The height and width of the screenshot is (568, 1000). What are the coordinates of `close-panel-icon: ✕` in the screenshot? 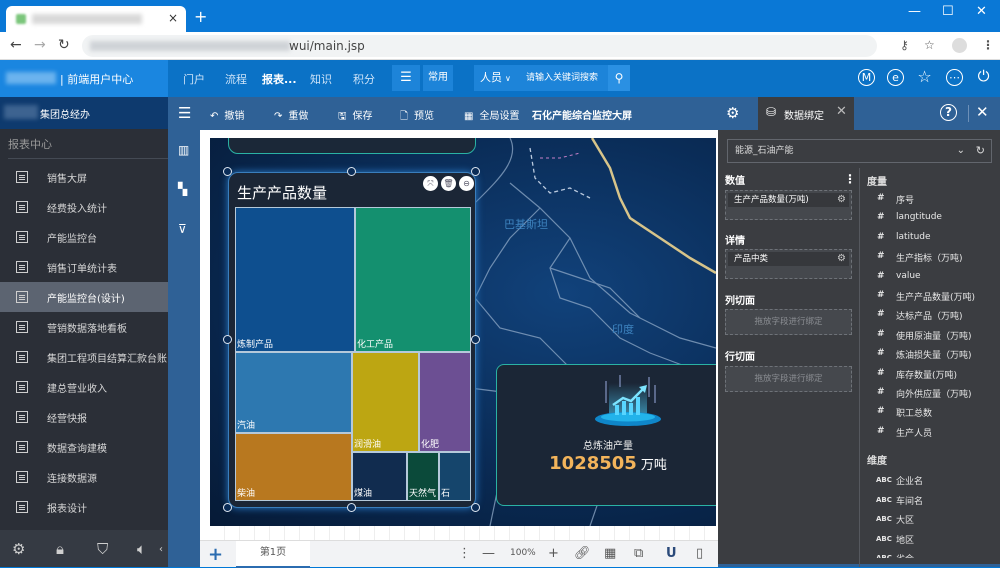 It's located at (982, 112).